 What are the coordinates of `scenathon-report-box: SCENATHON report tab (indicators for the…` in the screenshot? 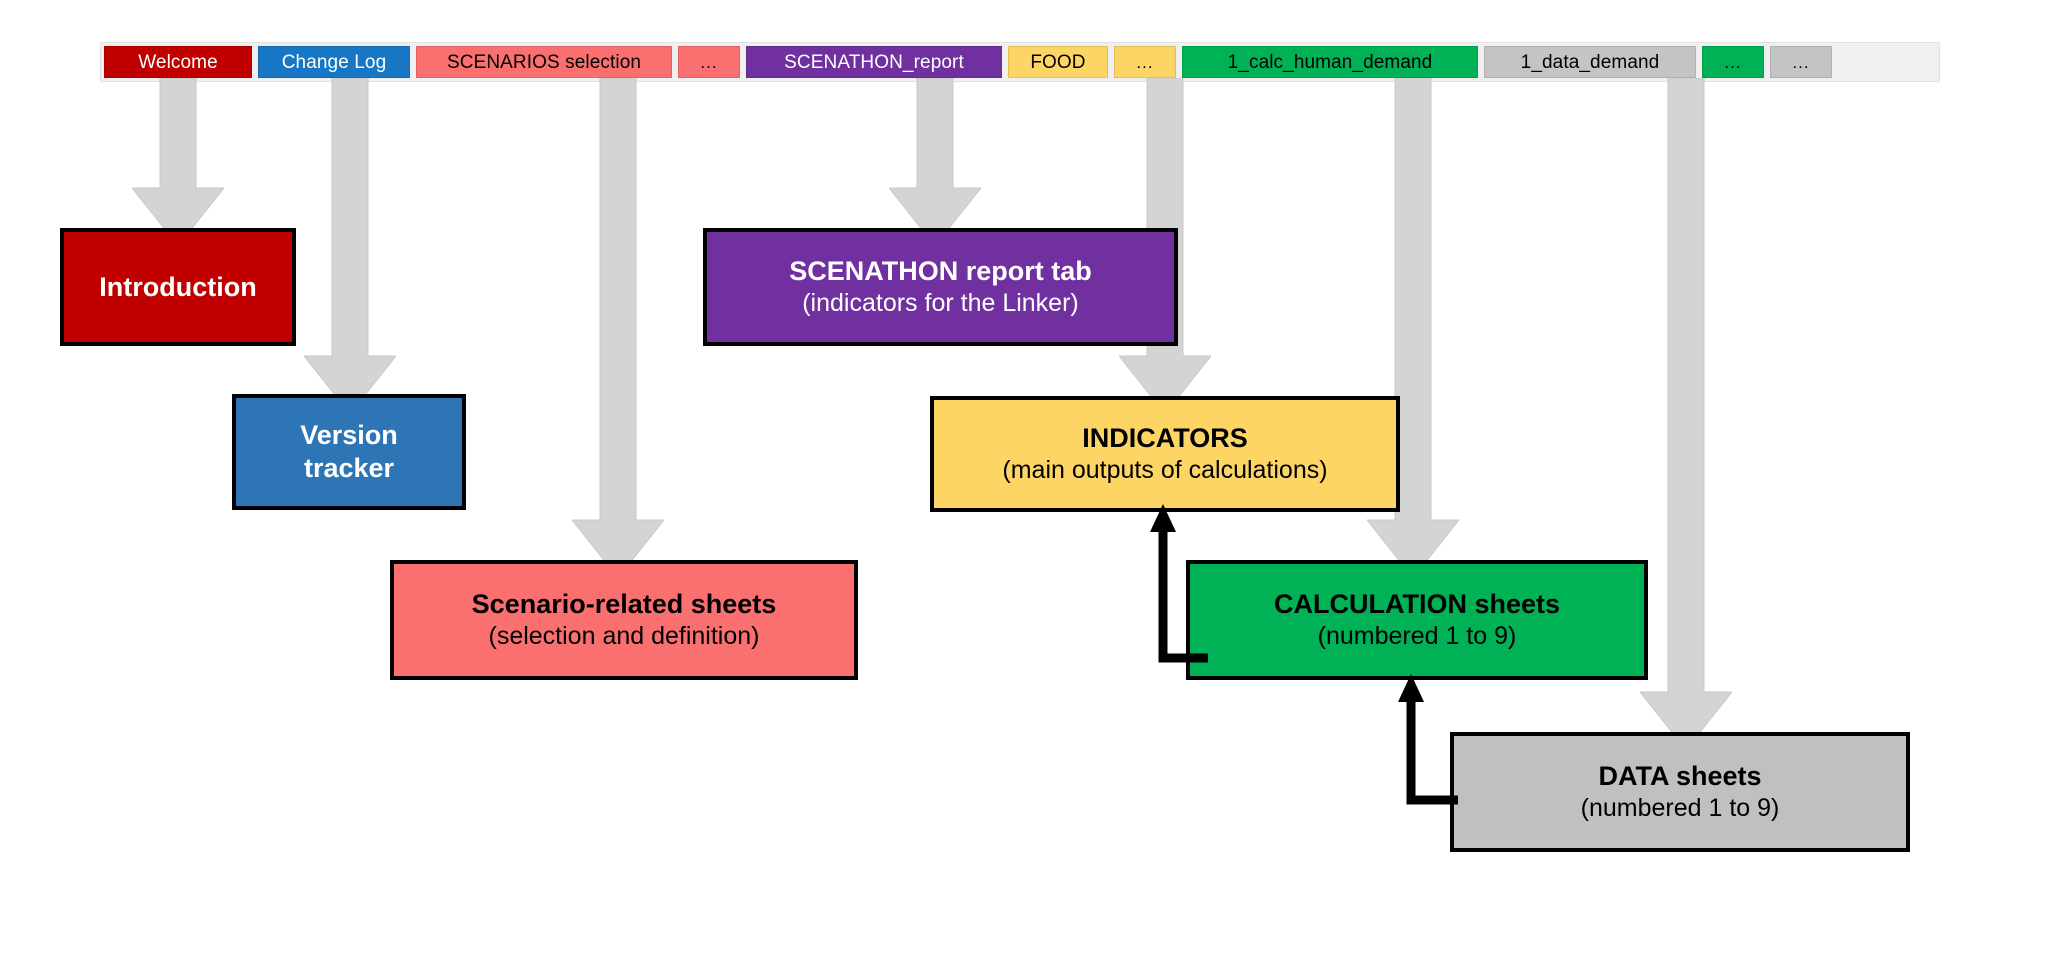 It's located at (940, 287).